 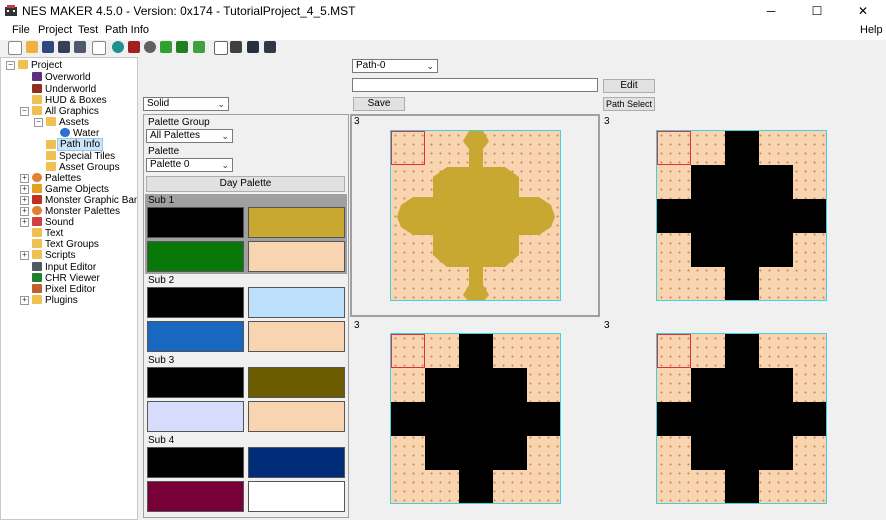 I want to click on tree-item-scripts: Scripts, so click(x=60, y=255).